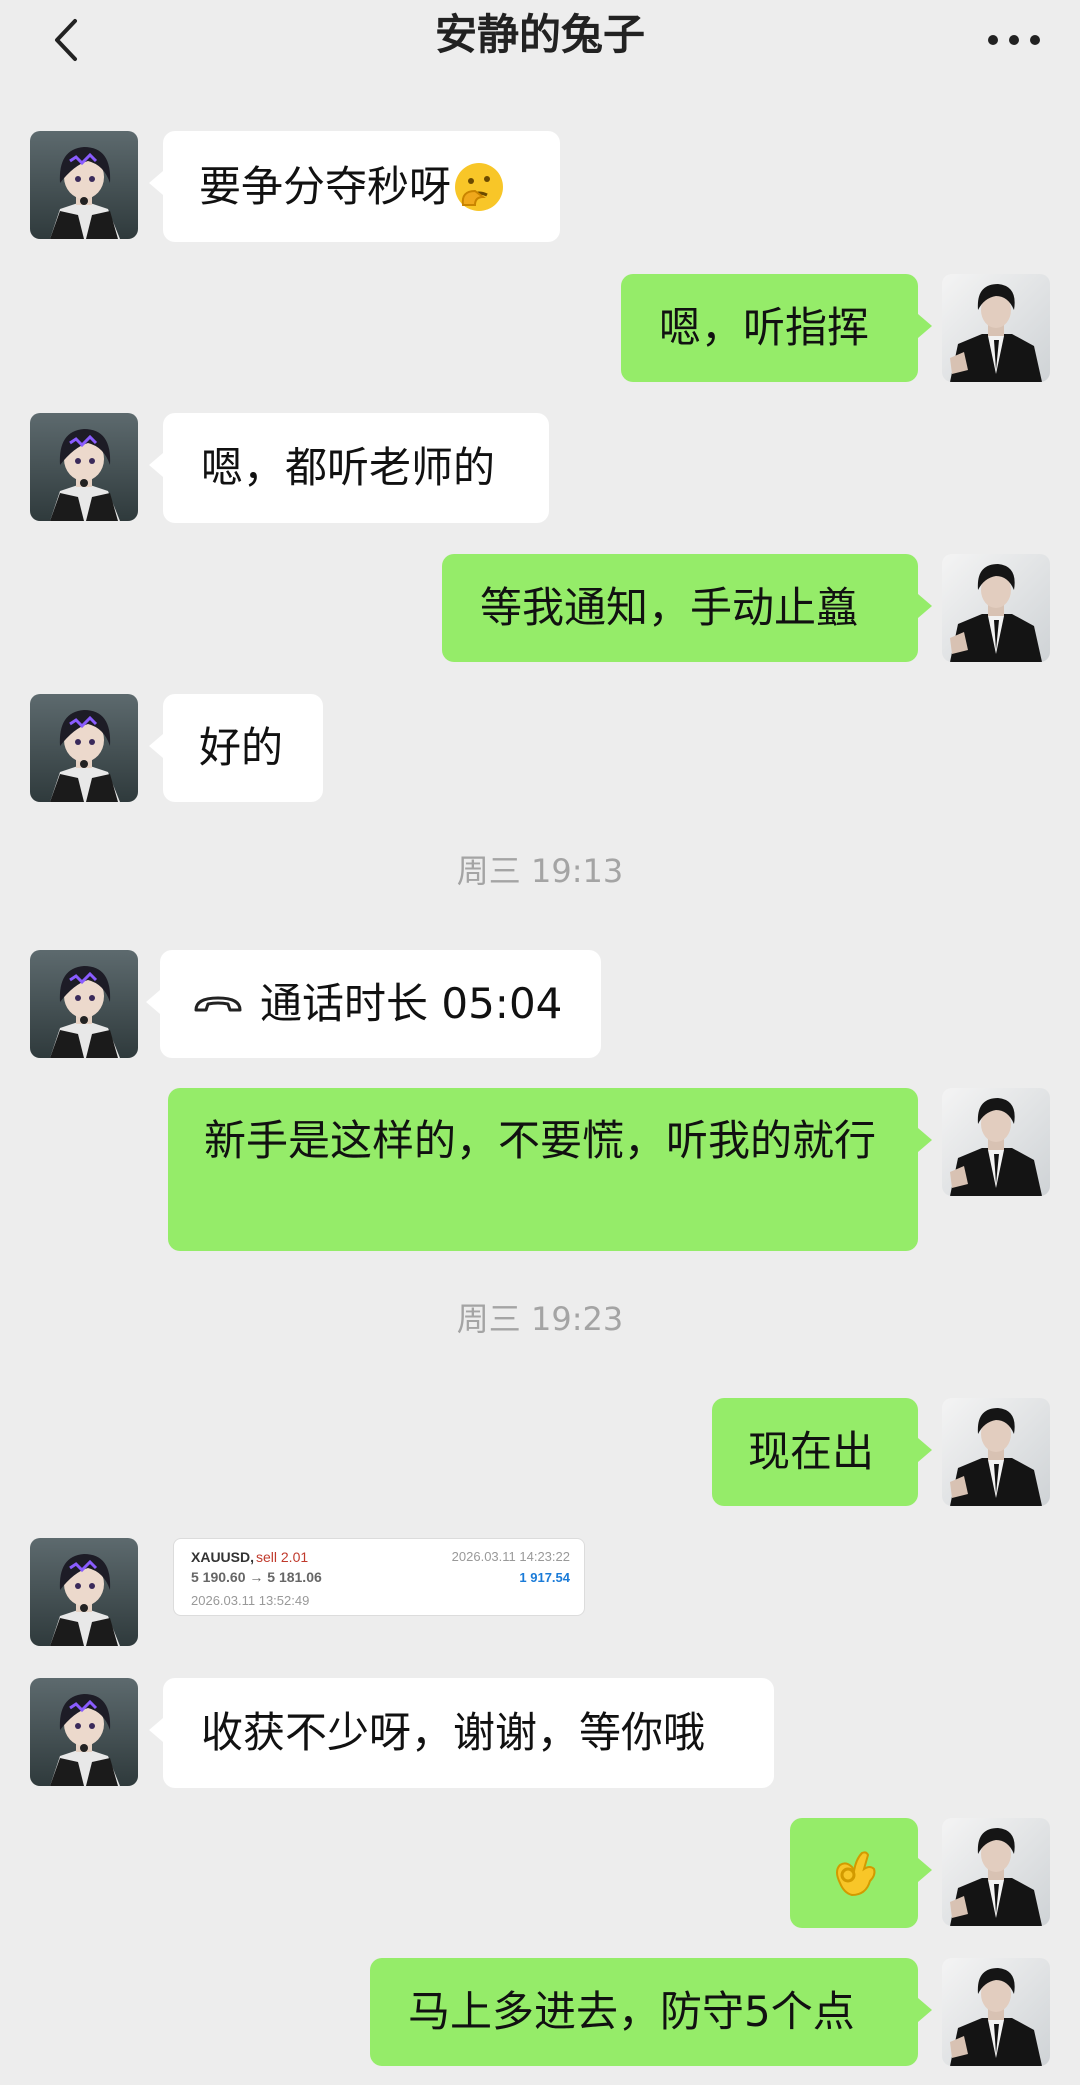  Describe the element at coordinates (764, 327) in the screenshot. I see `message-text: 嗯，听指挥` at that location.